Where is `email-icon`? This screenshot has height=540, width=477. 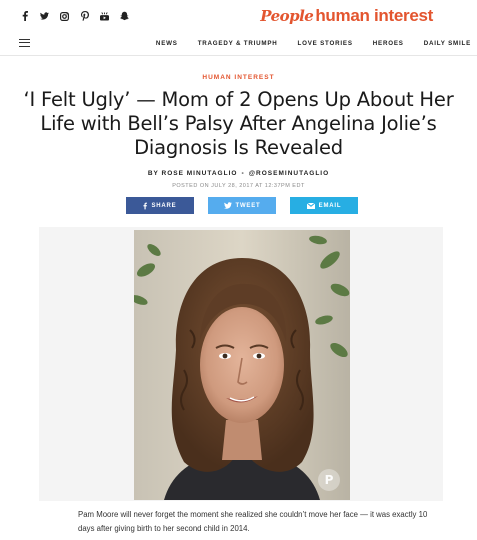 email-icon is located at coordinates (310, 205).